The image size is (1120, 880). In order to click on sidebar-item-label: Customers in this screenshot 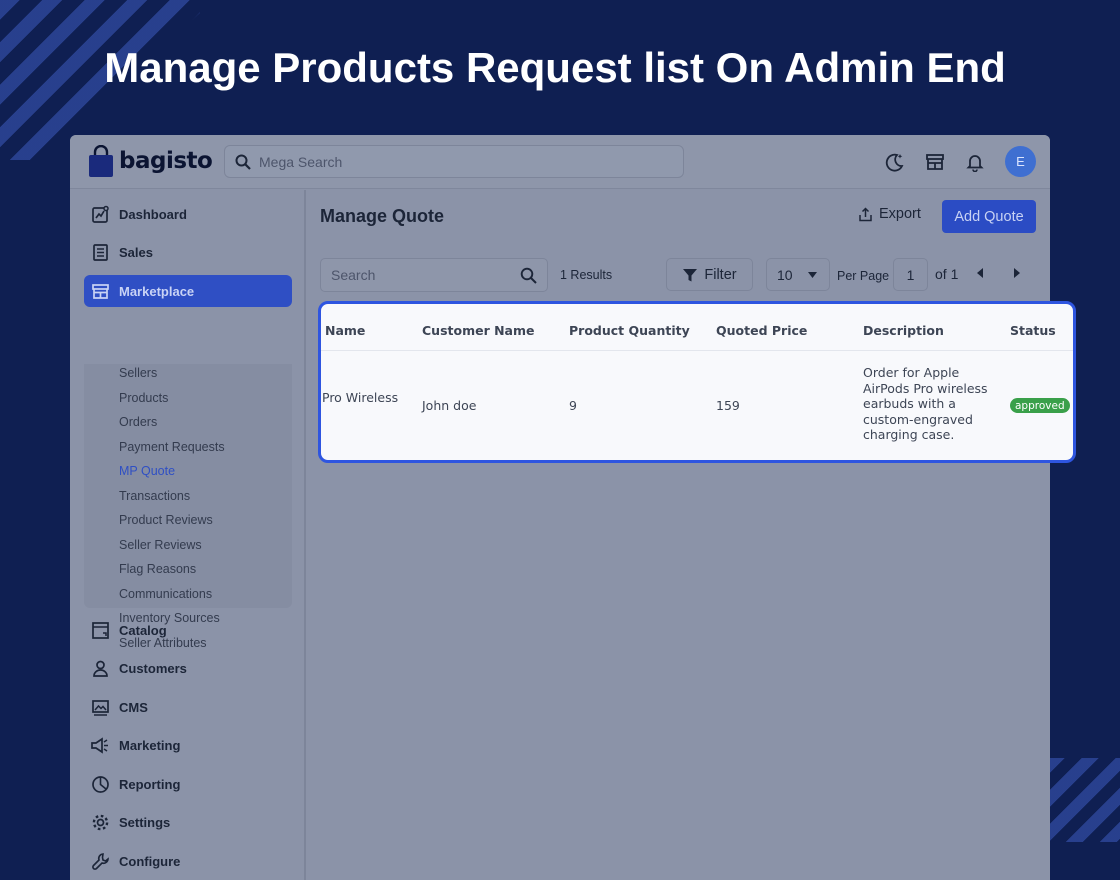, I will do `click(153, 668)`.